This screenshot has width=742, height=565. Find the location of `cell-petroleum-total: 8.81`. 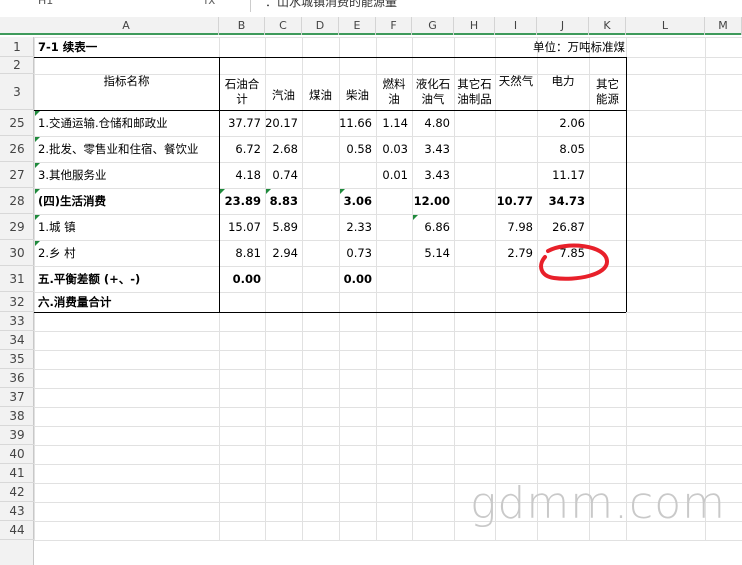

cell-petroleum-total: 8.81 is located at coordinates (248, 253).